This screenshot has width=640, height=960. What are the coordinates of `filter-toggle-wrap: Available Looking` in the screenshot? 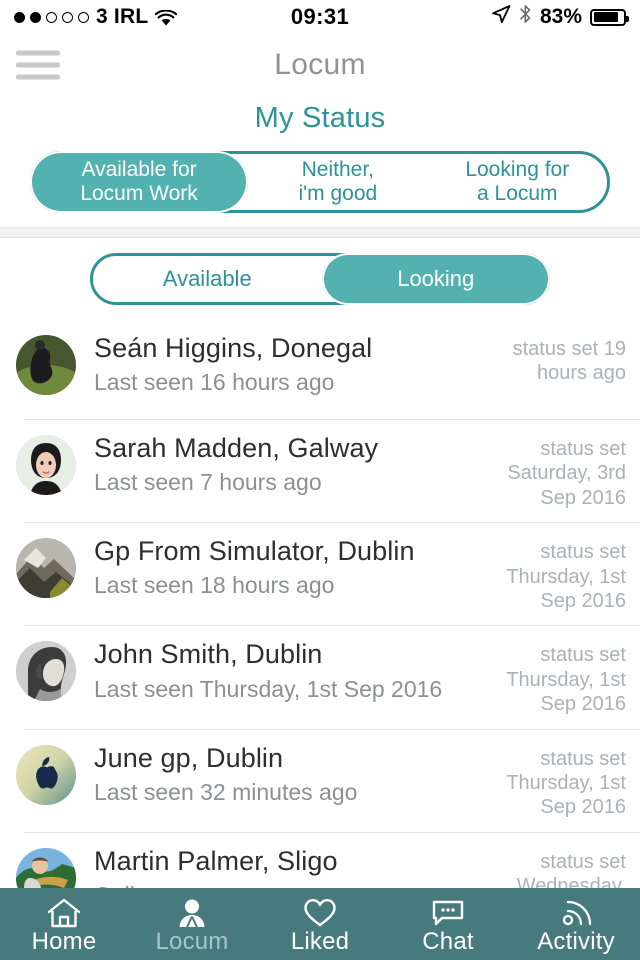 It's located at (320, 278).